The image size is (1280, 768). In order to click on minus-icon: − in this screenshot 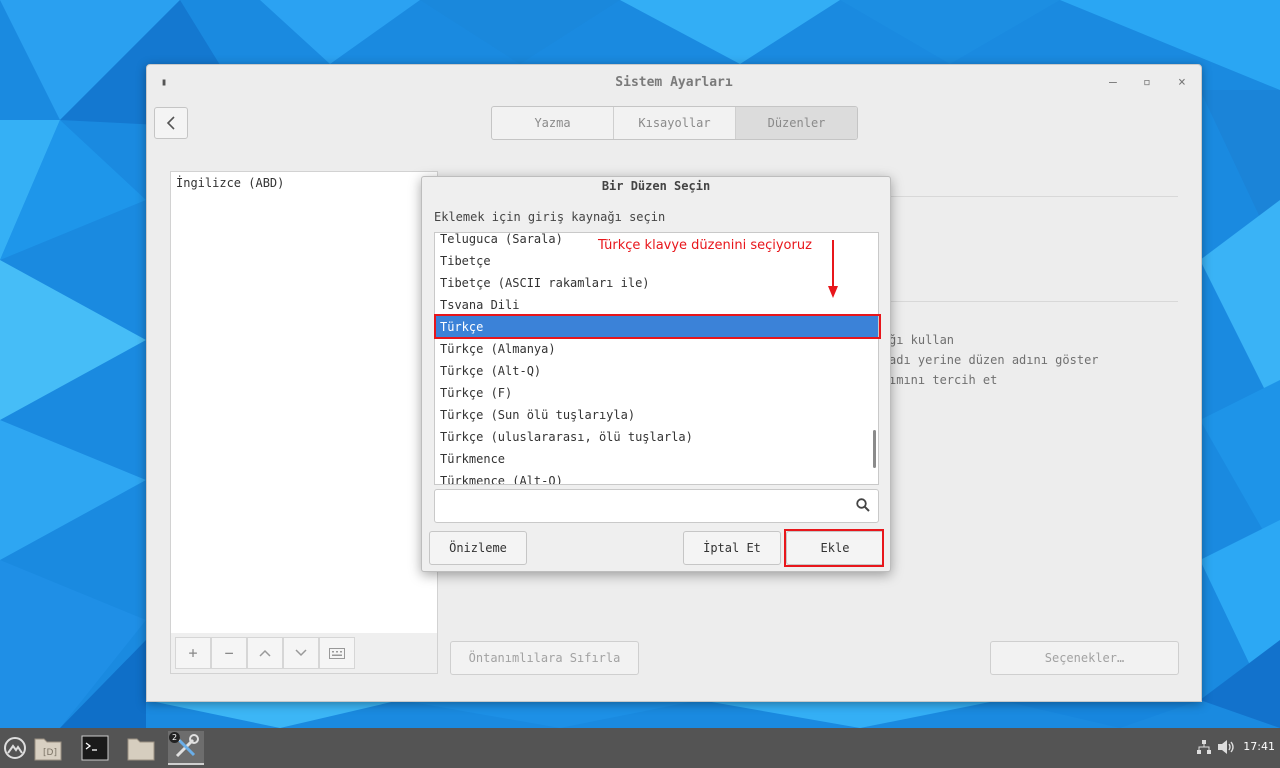, I will do `click(229, 653)`.